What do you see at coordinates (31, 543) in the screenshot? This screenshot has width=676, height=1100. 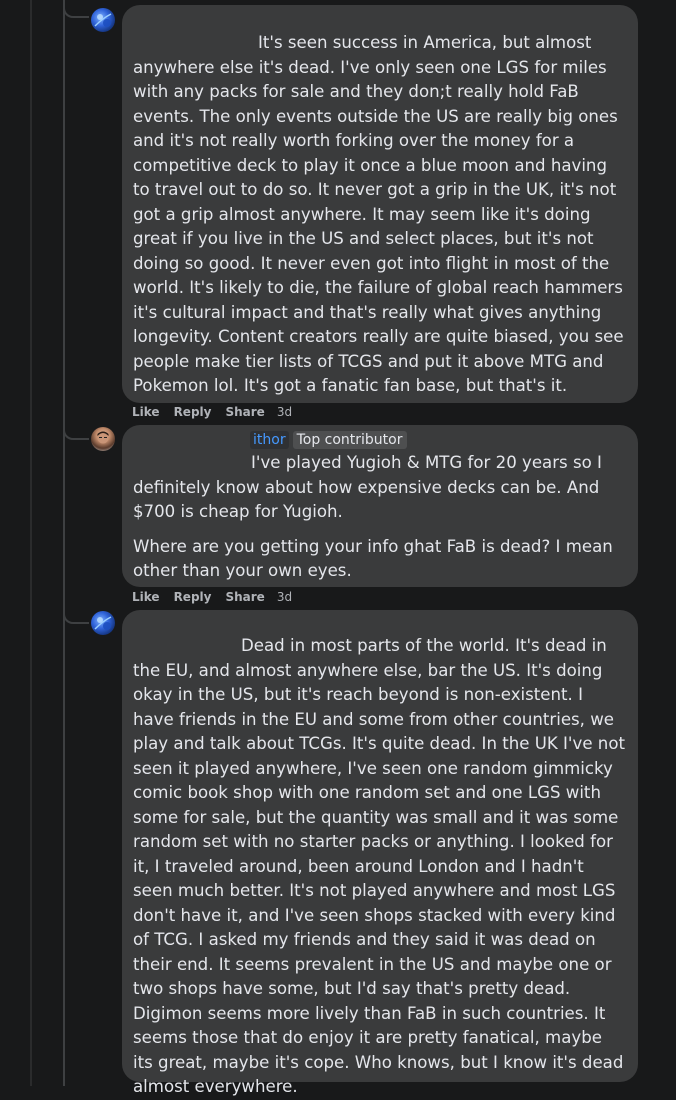 I see `thread-line-left` at bounding box center [31, 543].